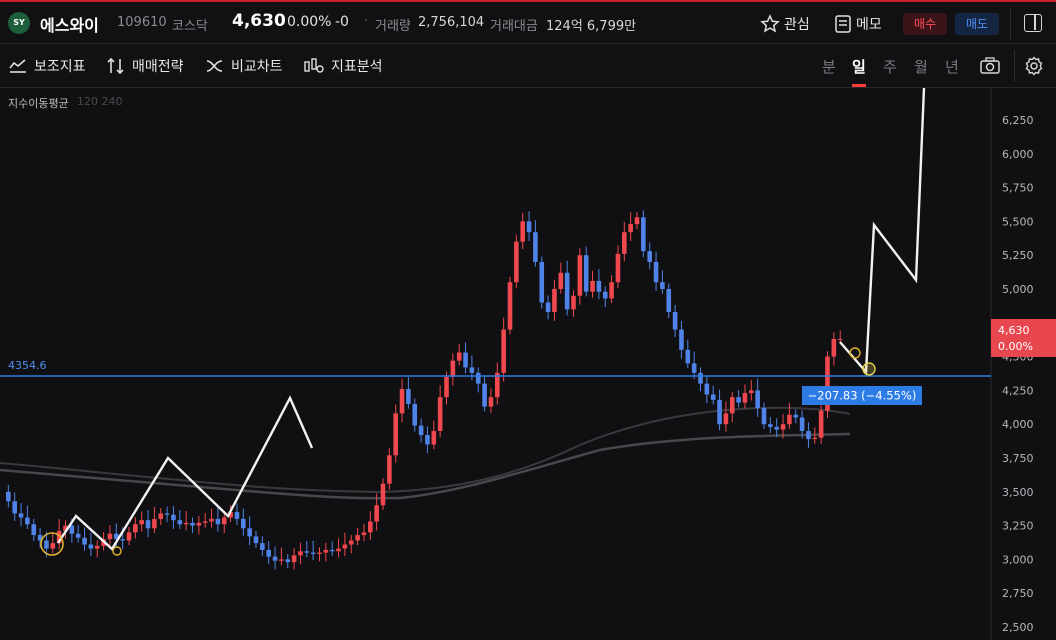 Image resolution: width=1056 pixels, height=640 pixels. I want to click on divider, so click(1014, 66).